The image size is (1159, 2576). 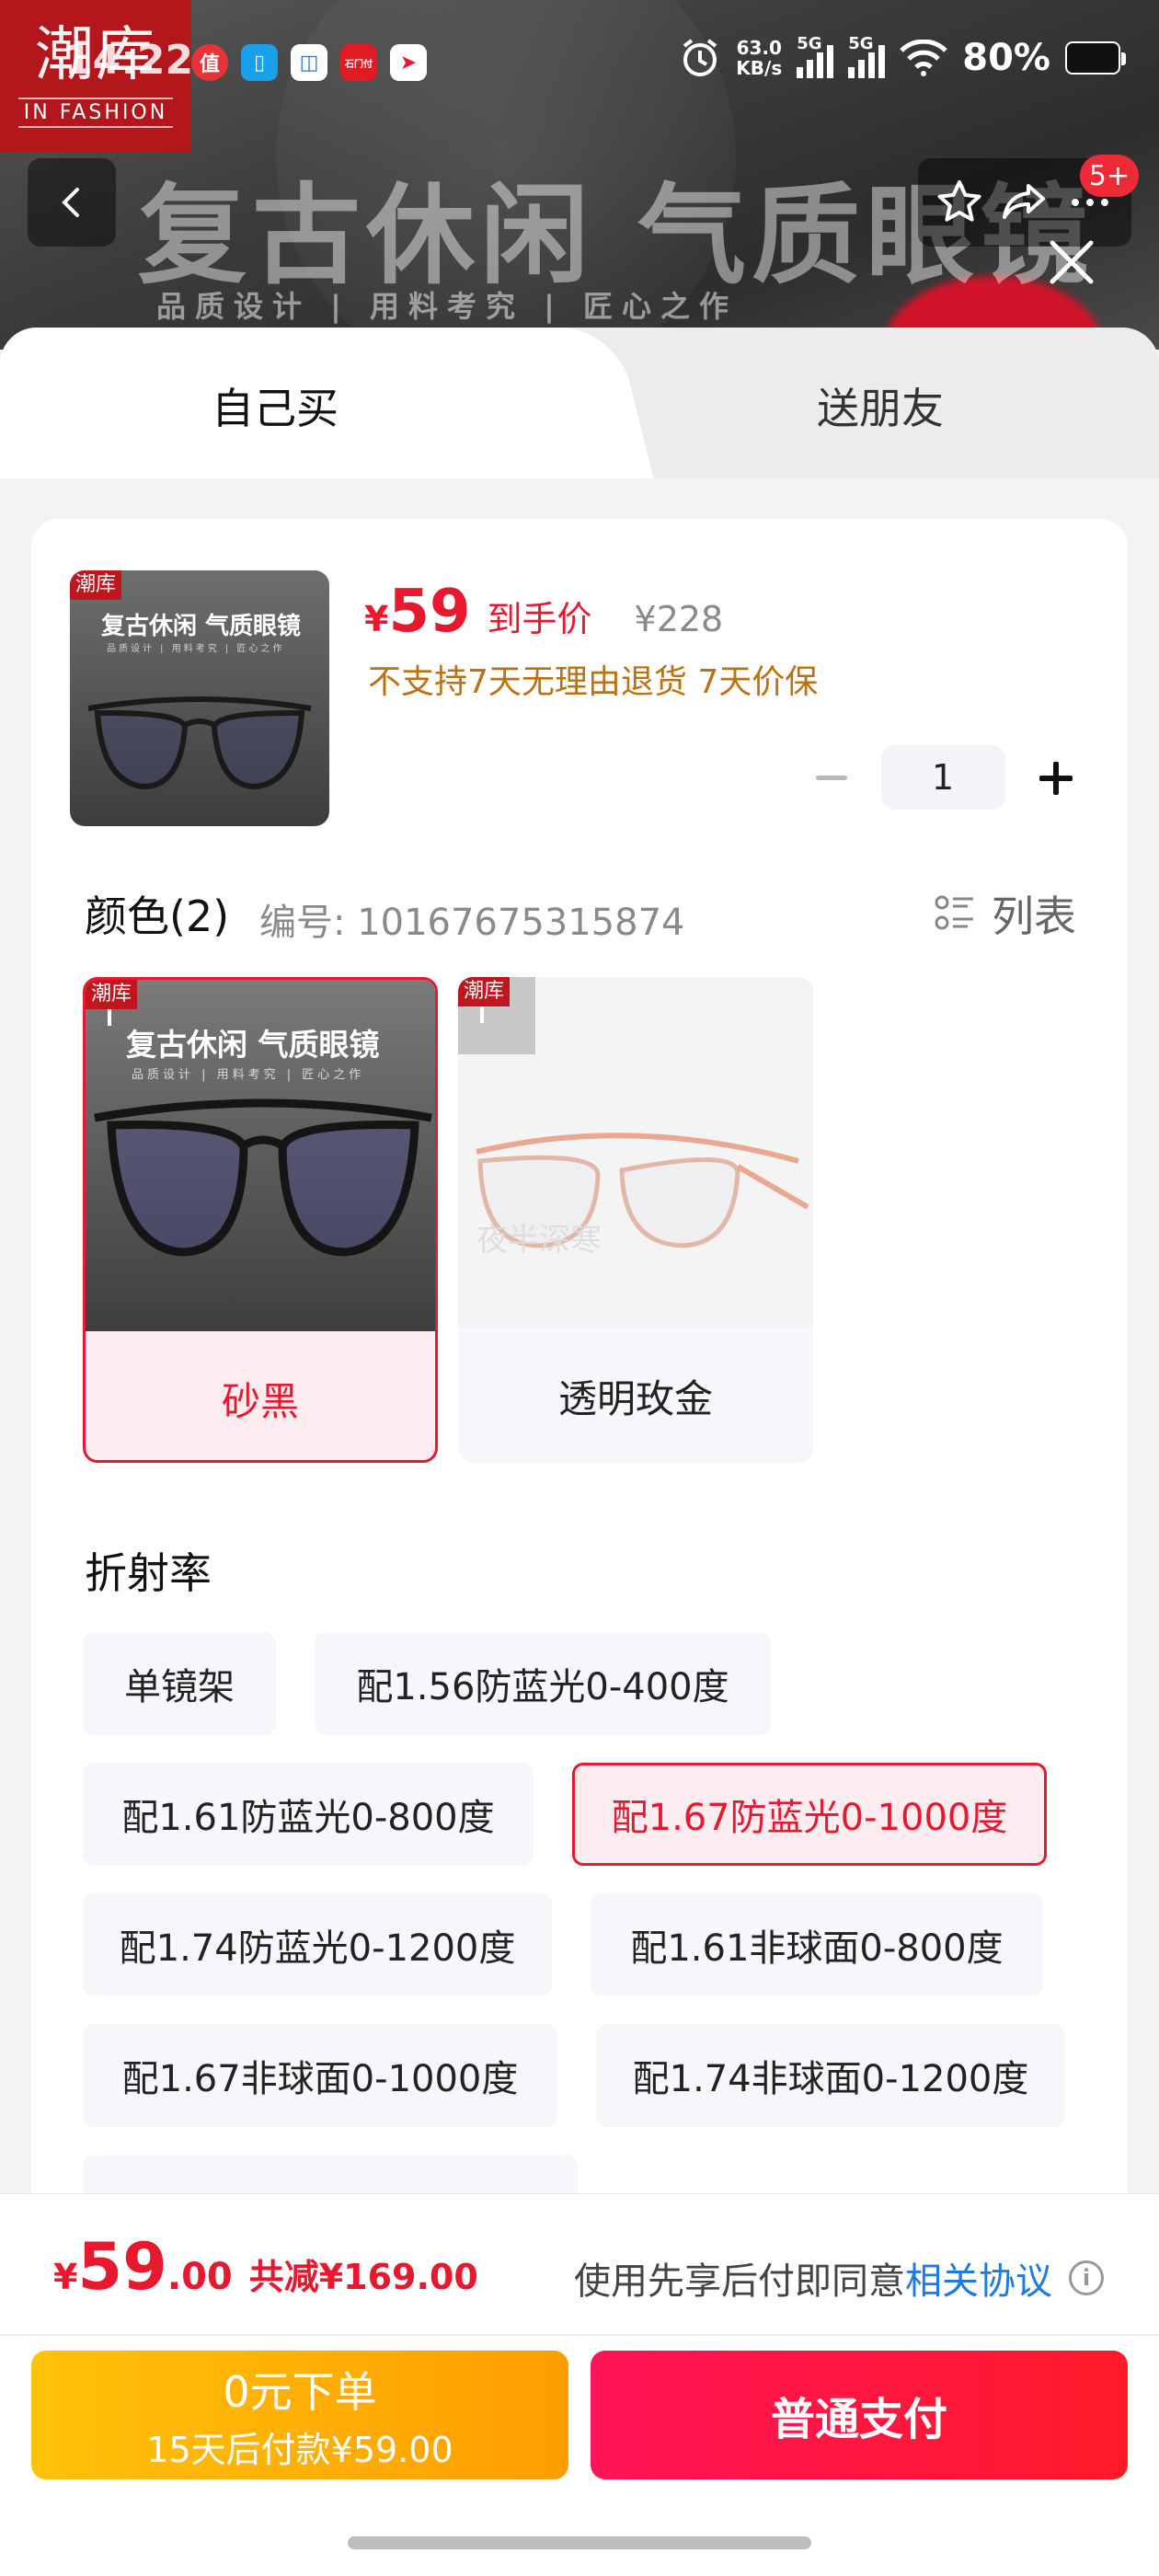 What do you see at coordinates (363, 2277) in the screenshot?
I see `total-reduction: 共减¥169.00` at bounding box center [363, 2277].